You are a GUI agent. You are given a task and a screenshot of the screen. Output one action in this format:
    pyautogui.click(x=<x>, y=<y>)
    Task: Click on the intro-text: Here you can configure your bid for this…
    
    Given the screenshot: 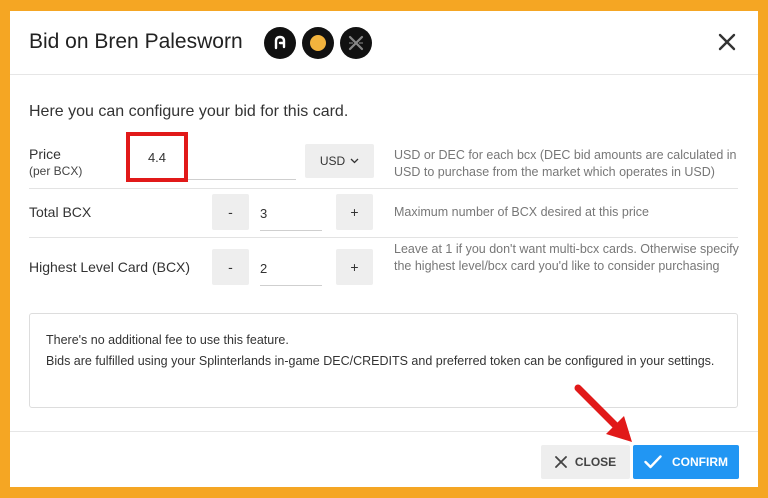 What is the action you would take?
    pyautogui.click(x=189, y=111)
    